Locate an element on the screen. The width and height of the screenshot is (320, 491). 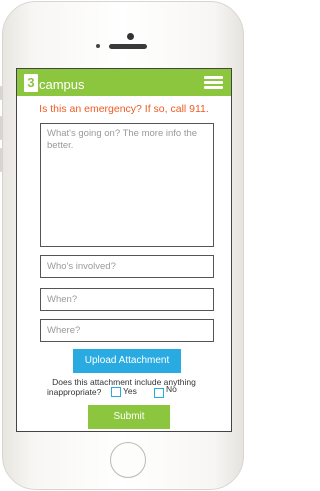
no-checkbox is located at coordinates (159, 393).